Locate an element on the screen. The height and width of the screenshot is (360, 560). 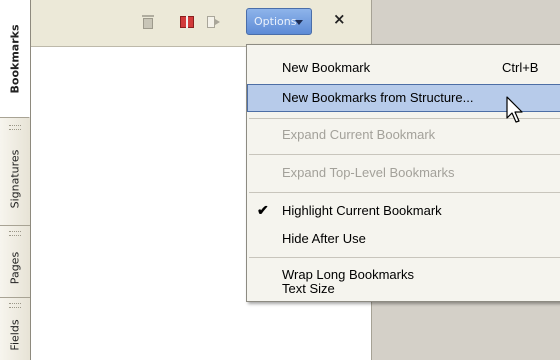
menu-item-new-bookmark: New Bookmark Ctrl+B is located at coordinates (403, 68).